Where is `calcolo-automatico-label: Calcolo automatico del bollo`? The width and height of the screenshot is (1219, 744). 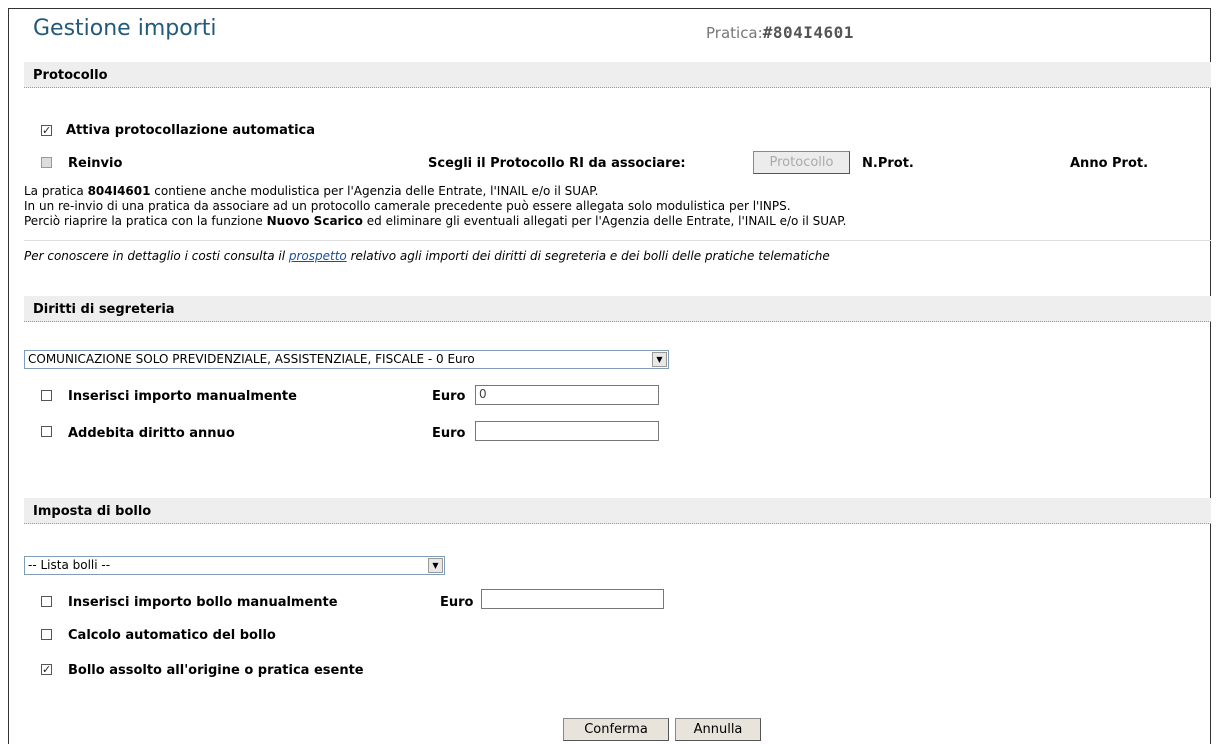 calcolo-automatico-label: Calcolo automatico del bollo is located at coordinates (172, 635).